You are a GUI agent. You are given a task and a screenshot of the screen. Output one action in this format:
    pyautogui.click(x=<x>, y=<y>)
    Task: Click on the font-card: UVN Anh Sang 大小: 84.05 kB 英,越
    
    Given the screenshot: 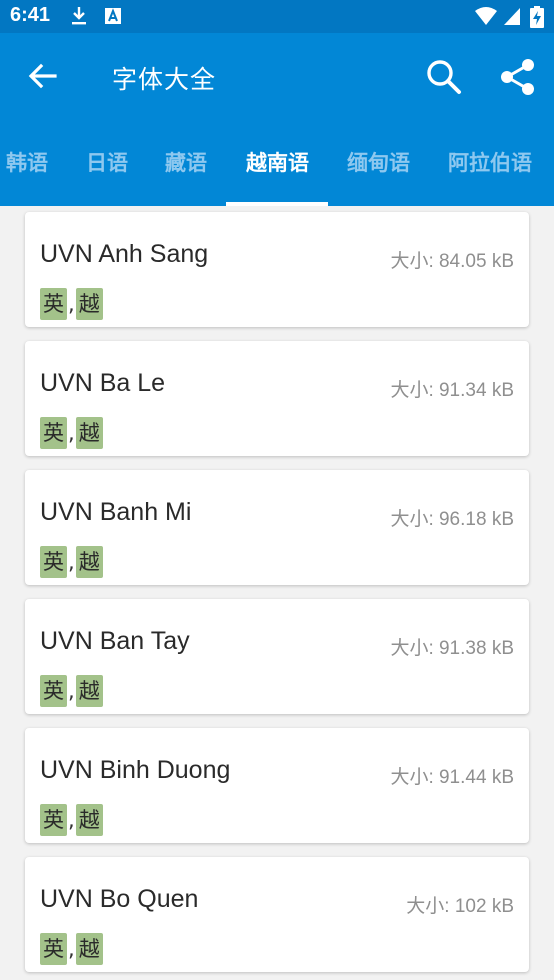 What is the action you would take?
    pyautogui.click(x=277, y=269)
    